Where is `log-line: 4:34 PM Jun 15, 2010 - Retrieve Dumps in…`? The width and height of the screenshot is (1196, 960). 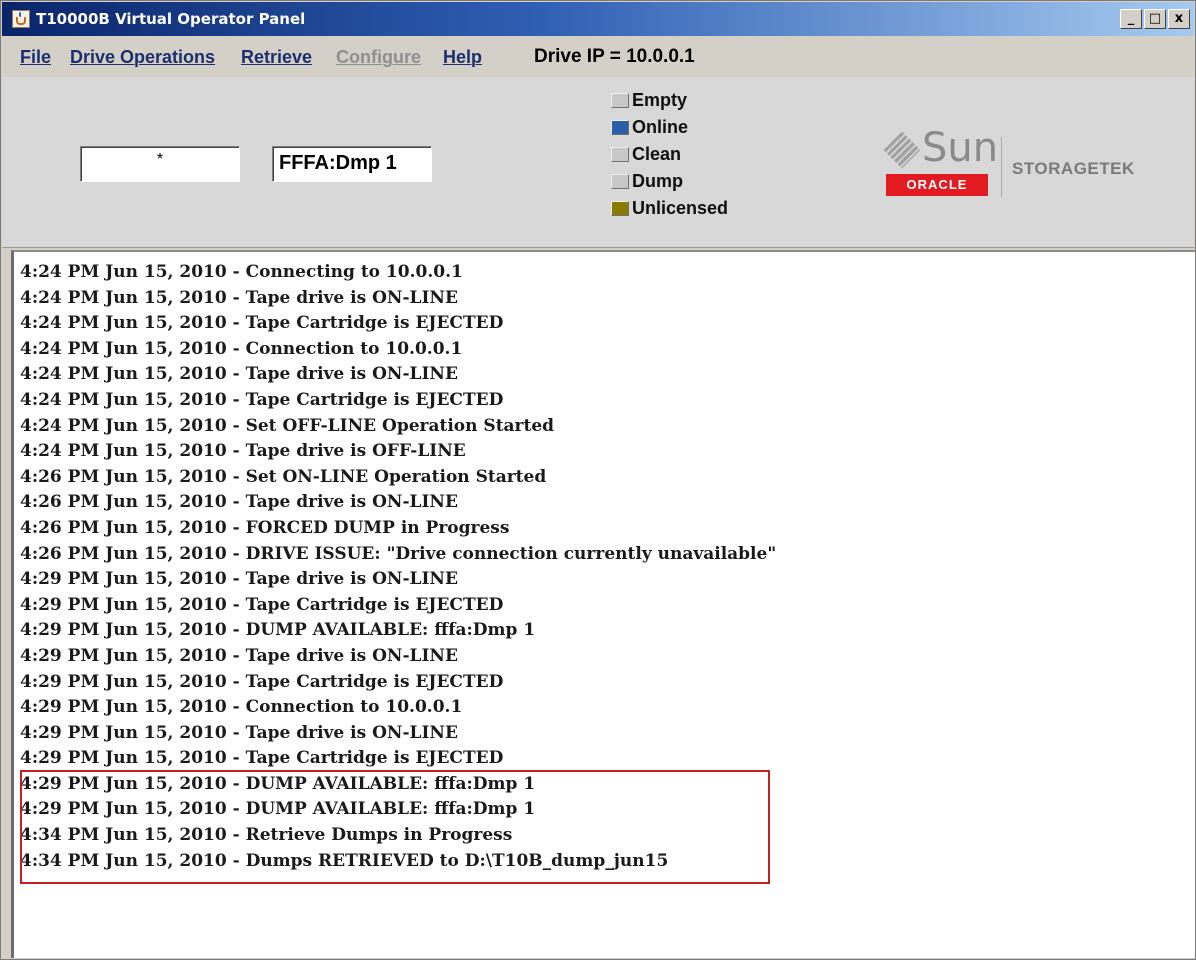 log-line: 4:34 PM Jun 15, 2010 - Retrieve Dumps in… is located at coordinates (266, 835).